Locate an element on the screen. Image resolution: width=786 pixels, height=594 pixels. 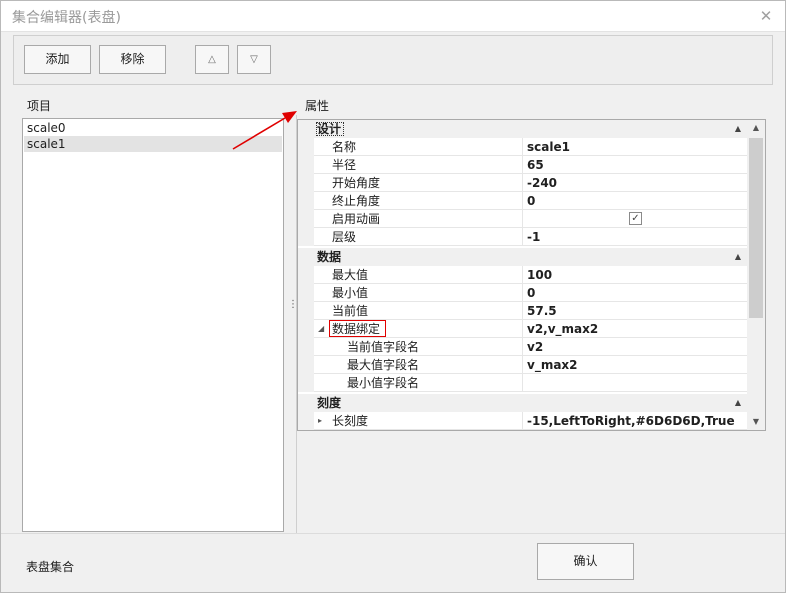
property-name: 启用动画 is located at coordinates (418, 219).